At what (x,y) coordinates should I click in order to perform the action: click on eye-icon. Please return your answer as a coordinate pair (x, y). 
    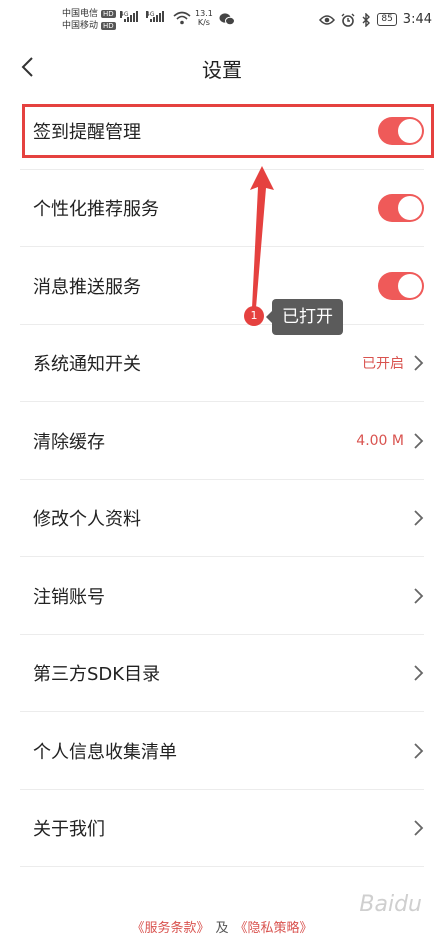
    Looking at the image, I should click on (327, 19).